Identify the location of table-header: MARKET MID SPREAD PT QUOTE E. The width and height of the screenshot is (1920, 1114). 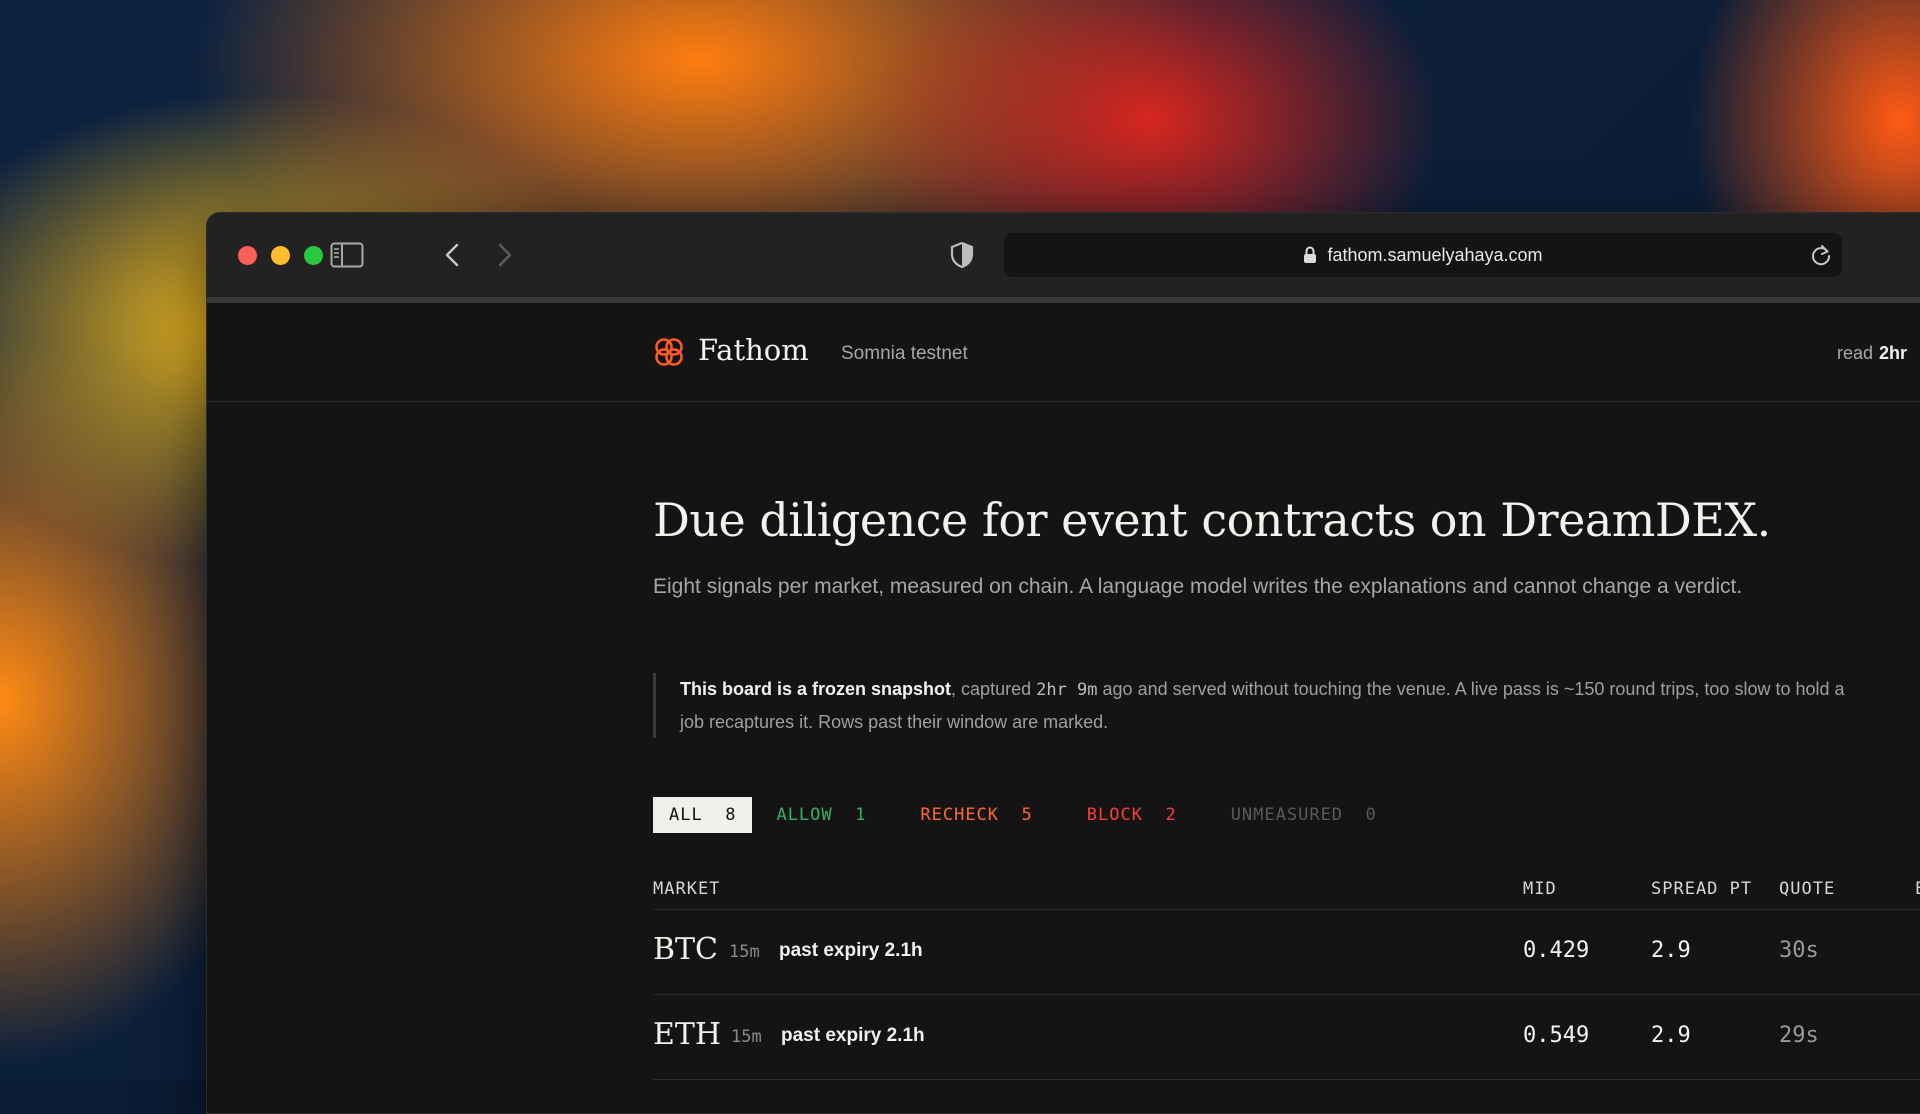
(1286, 890).